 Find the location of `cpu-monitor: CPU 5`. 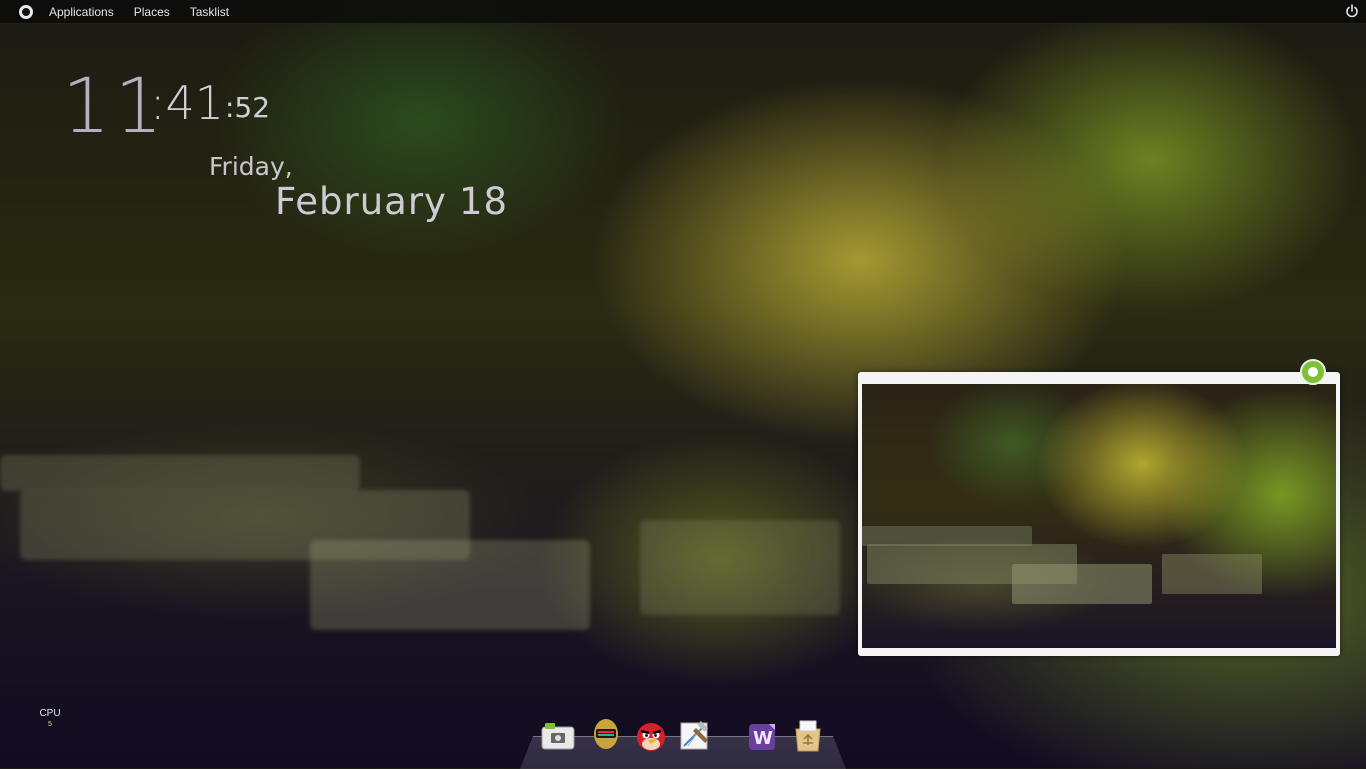

cpu-monitor: CPU 5 is located at coordinates (50, 719).